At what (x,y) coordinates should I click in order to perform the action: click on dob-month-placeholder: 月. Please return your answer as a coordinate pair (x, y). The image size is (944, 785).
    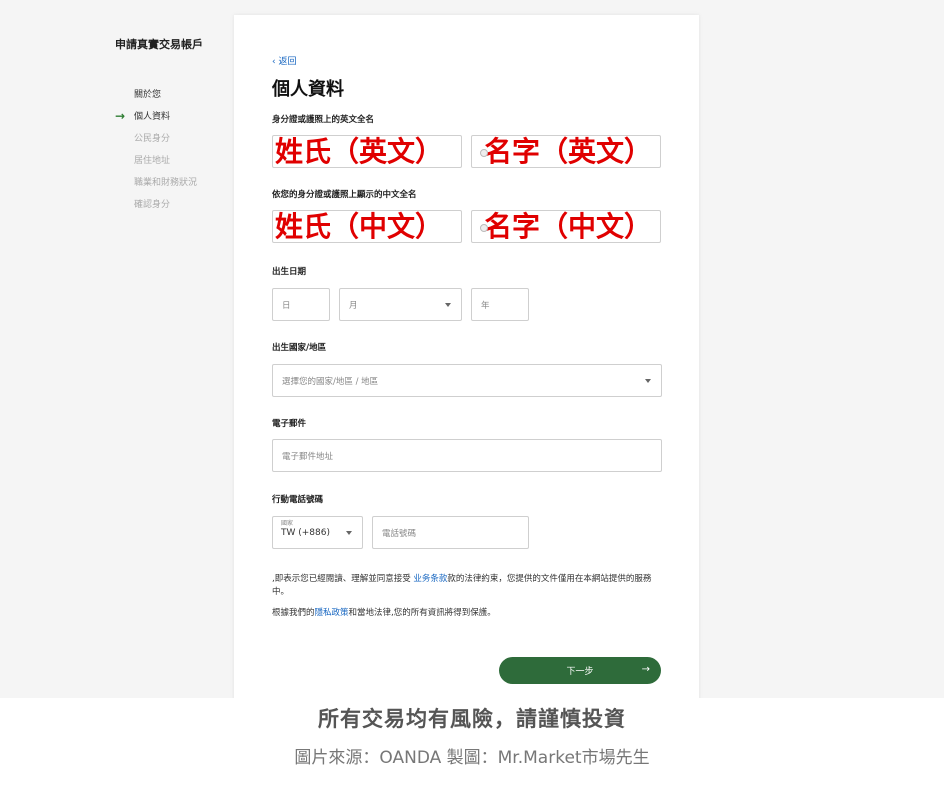
    Looking at the image, I should click on (353, 305).